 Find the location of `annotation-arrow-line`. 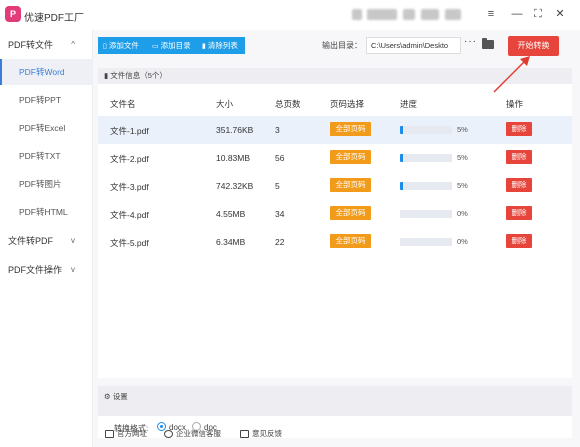

annotation-arrow-line is located at coordinates (510, 75).